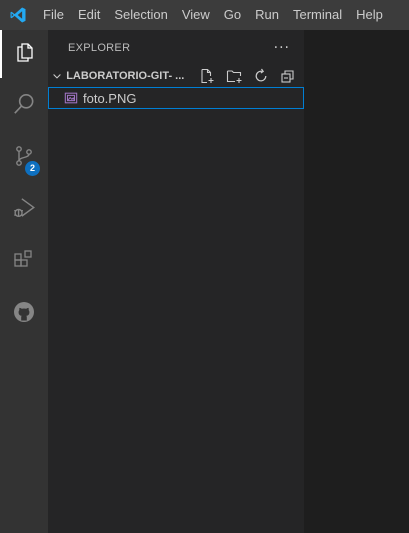 Image resolution: width=409 pixels, height=533 pixels. Describe the element at coordinates (110, 98) in the screenshot. I see `file-name: foto.PNG` at that location.